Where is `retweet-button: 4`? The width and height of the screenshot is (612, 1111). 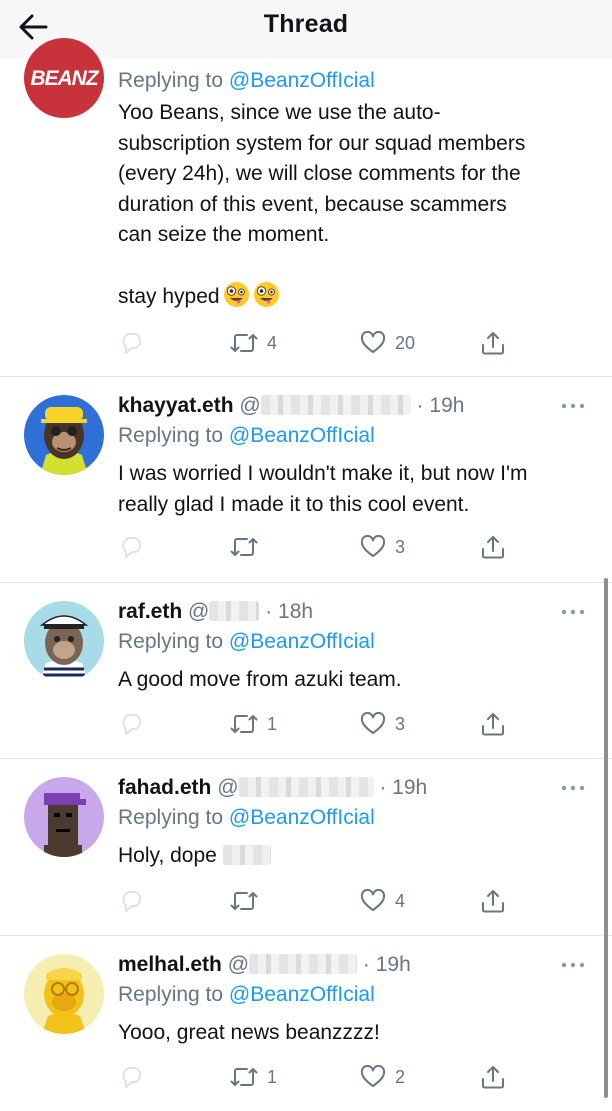
retweet-button: 4 is located at coordinates (253, 343).